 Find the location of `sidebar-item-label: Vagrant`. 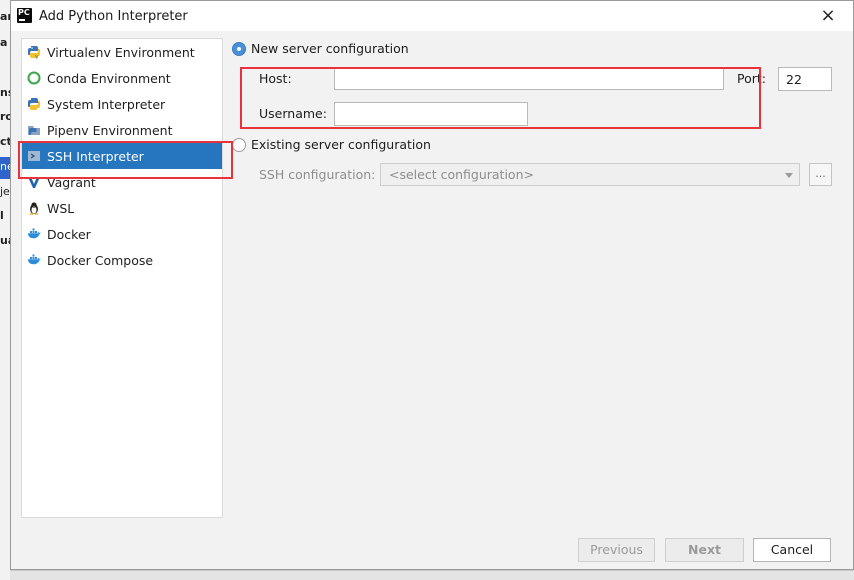

sidebar-item-label: Vagrant is located at coordinates (71, 182).